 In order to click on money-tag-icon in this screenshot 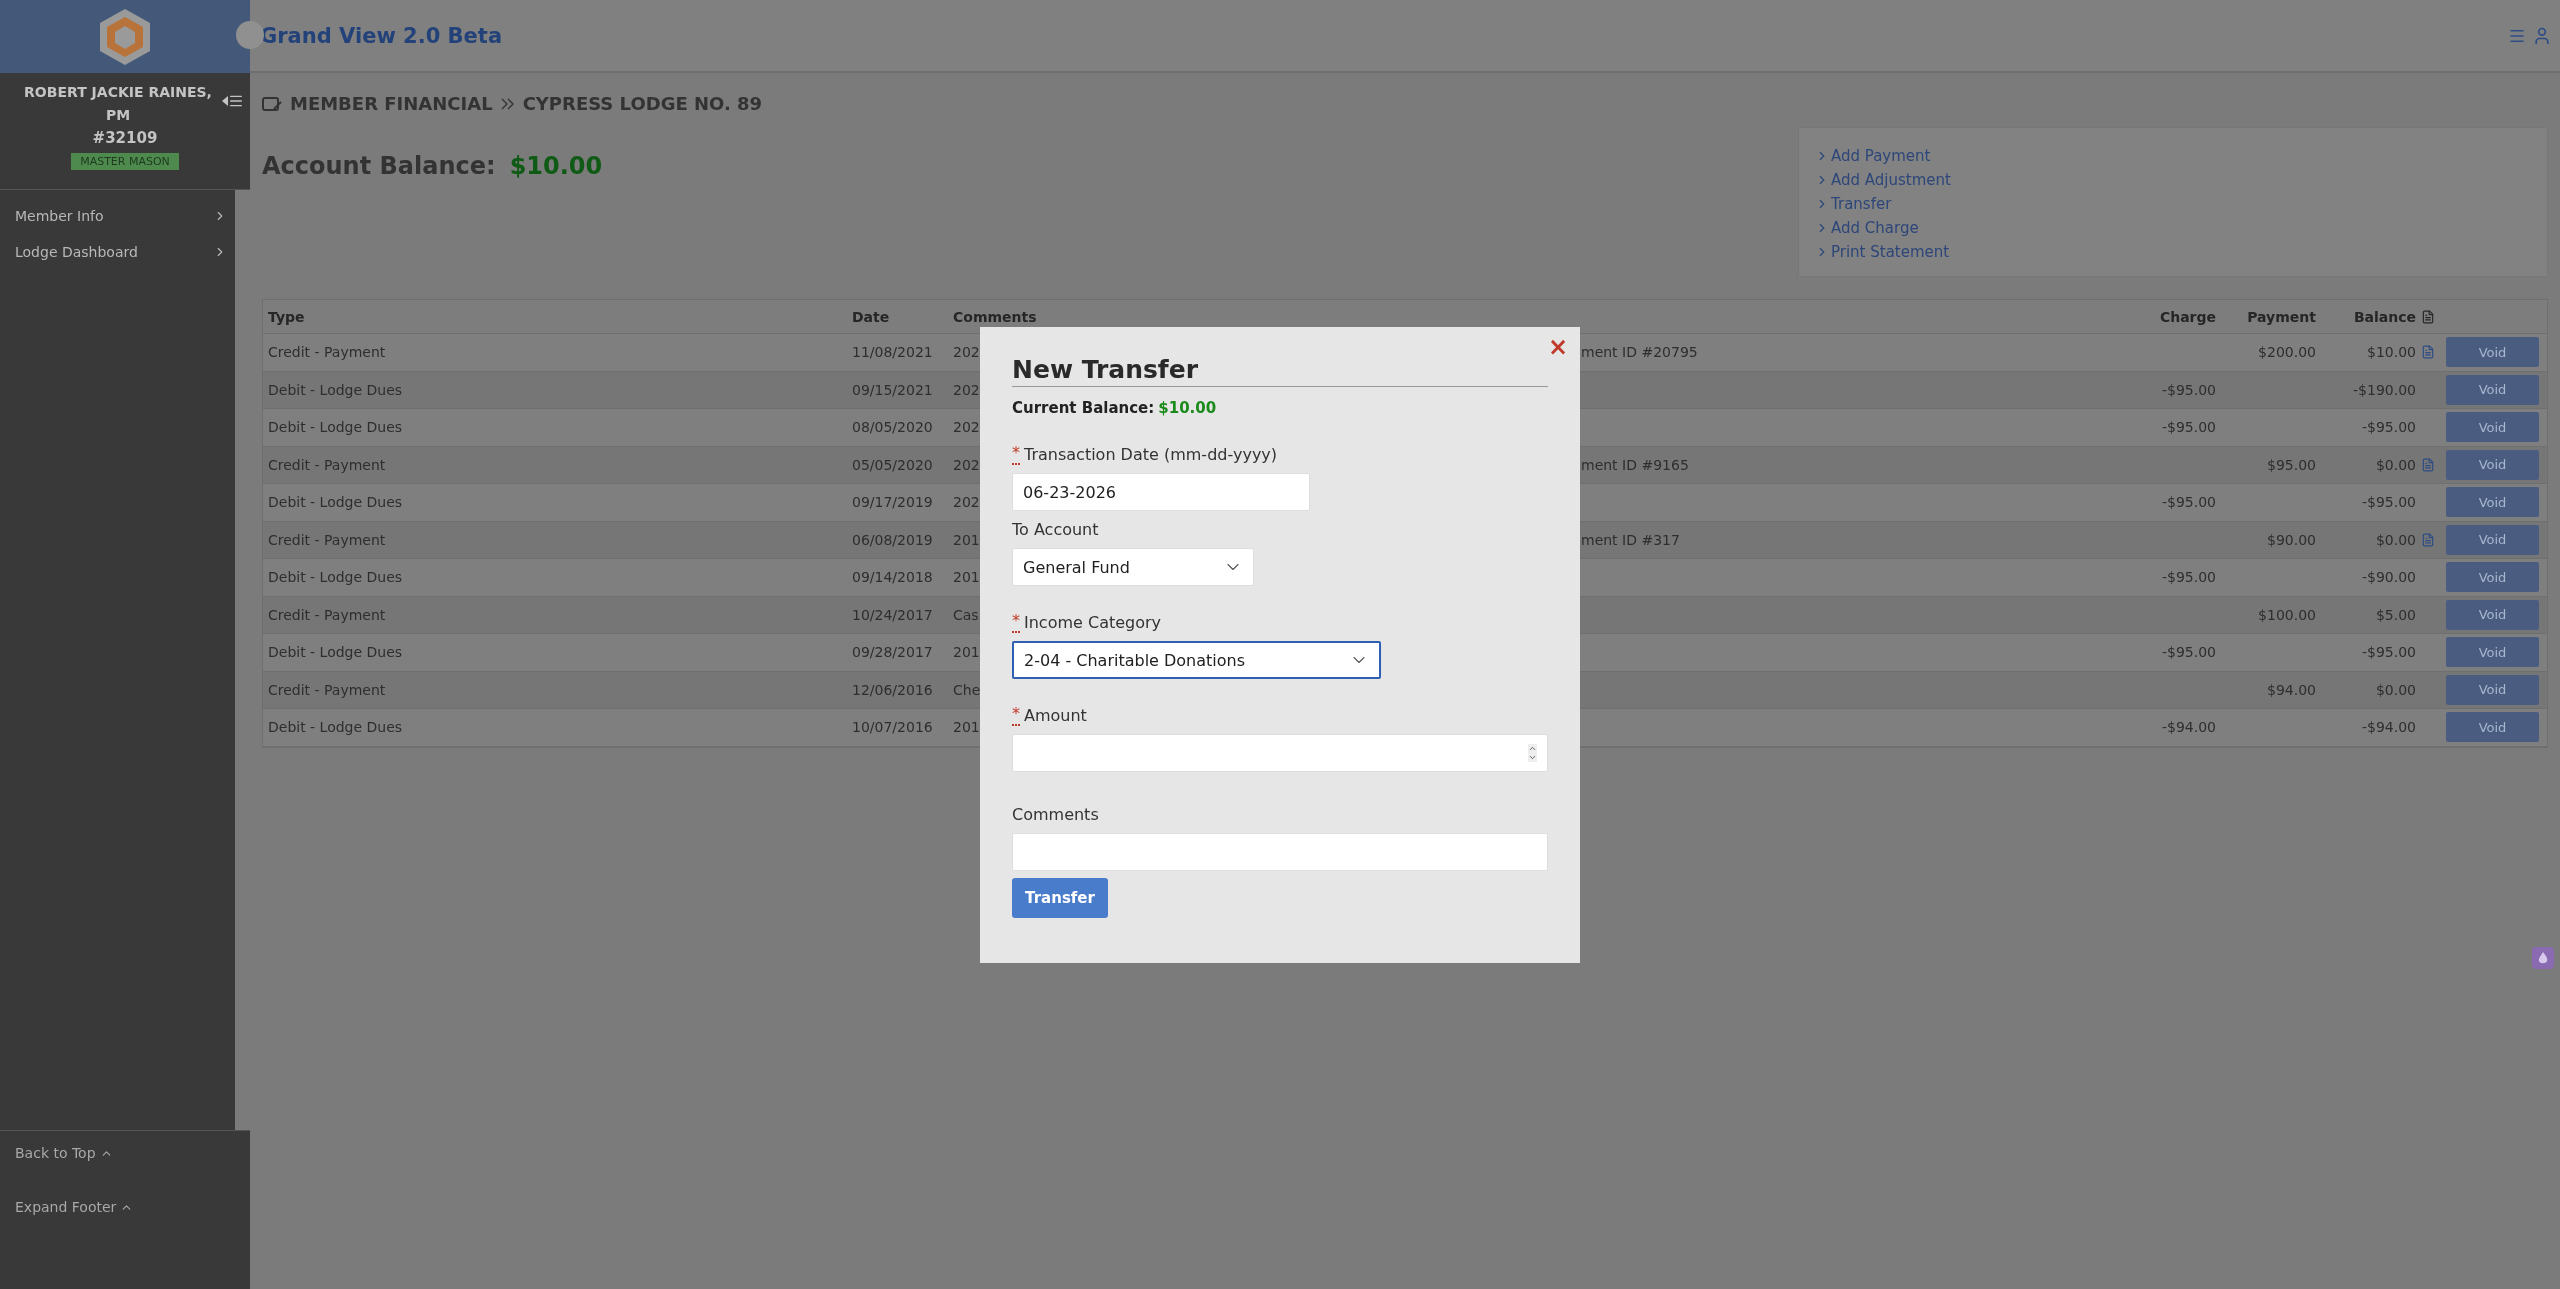, I will do `click(272, 103)`.